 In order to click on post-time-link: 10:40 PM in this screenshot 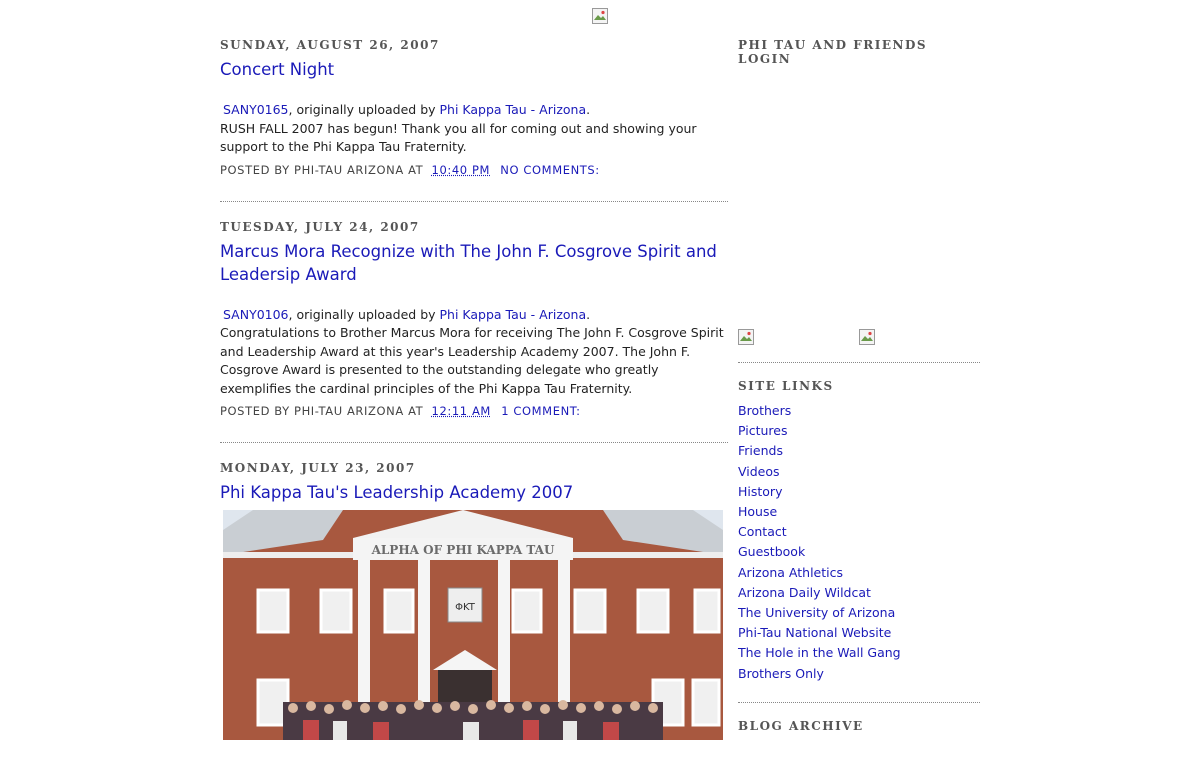, I will do `click(461, 170)`.